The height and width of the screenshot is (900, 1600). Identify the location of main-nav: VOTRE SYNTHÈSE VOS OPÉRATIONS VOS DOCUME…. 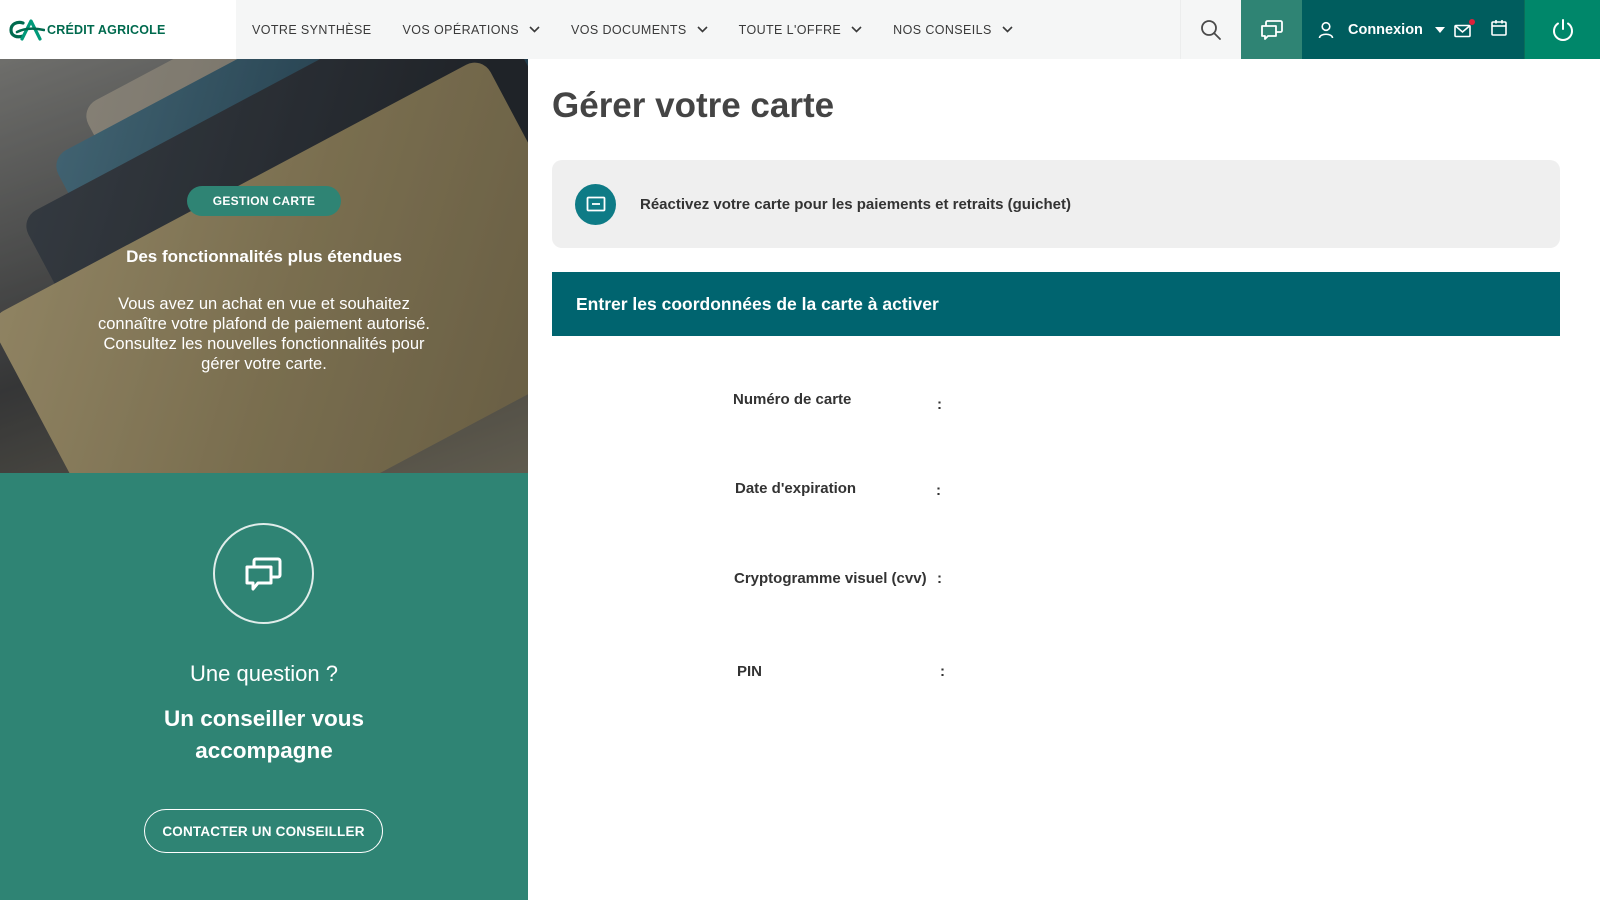
(640, 29).